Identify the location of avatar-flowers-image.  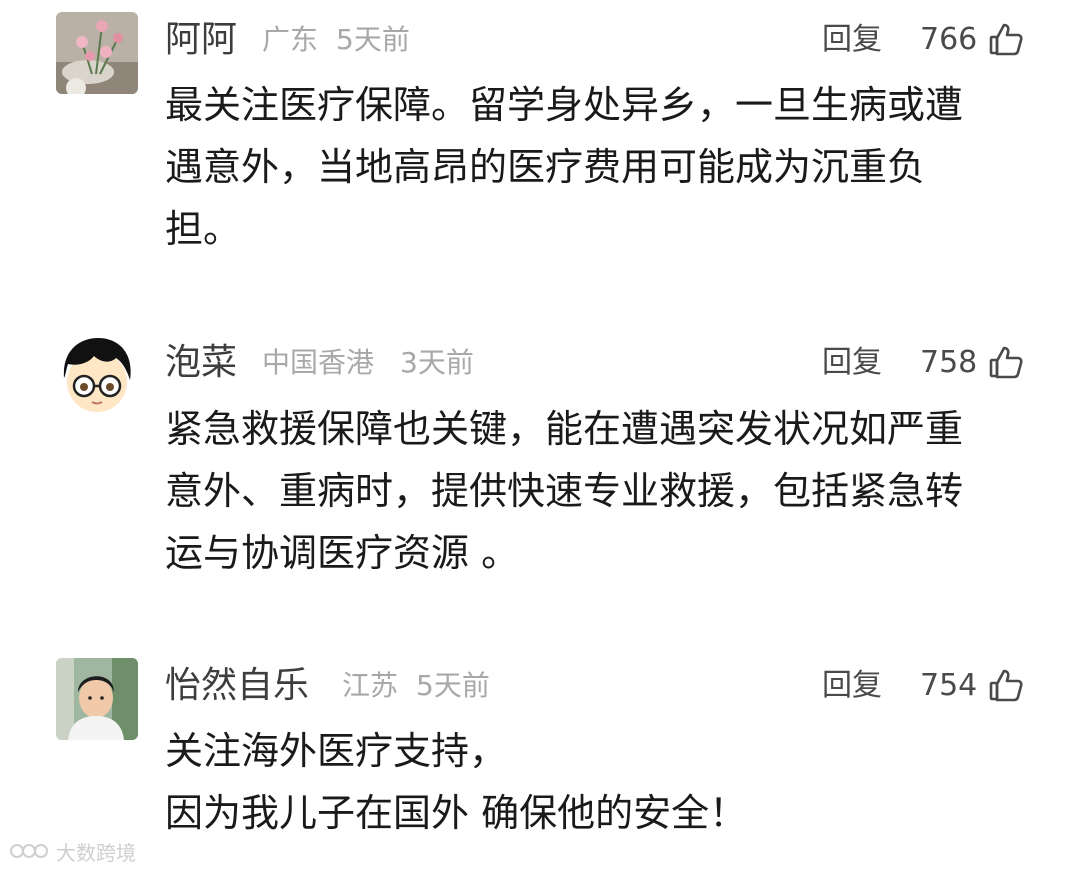
(97, 53).